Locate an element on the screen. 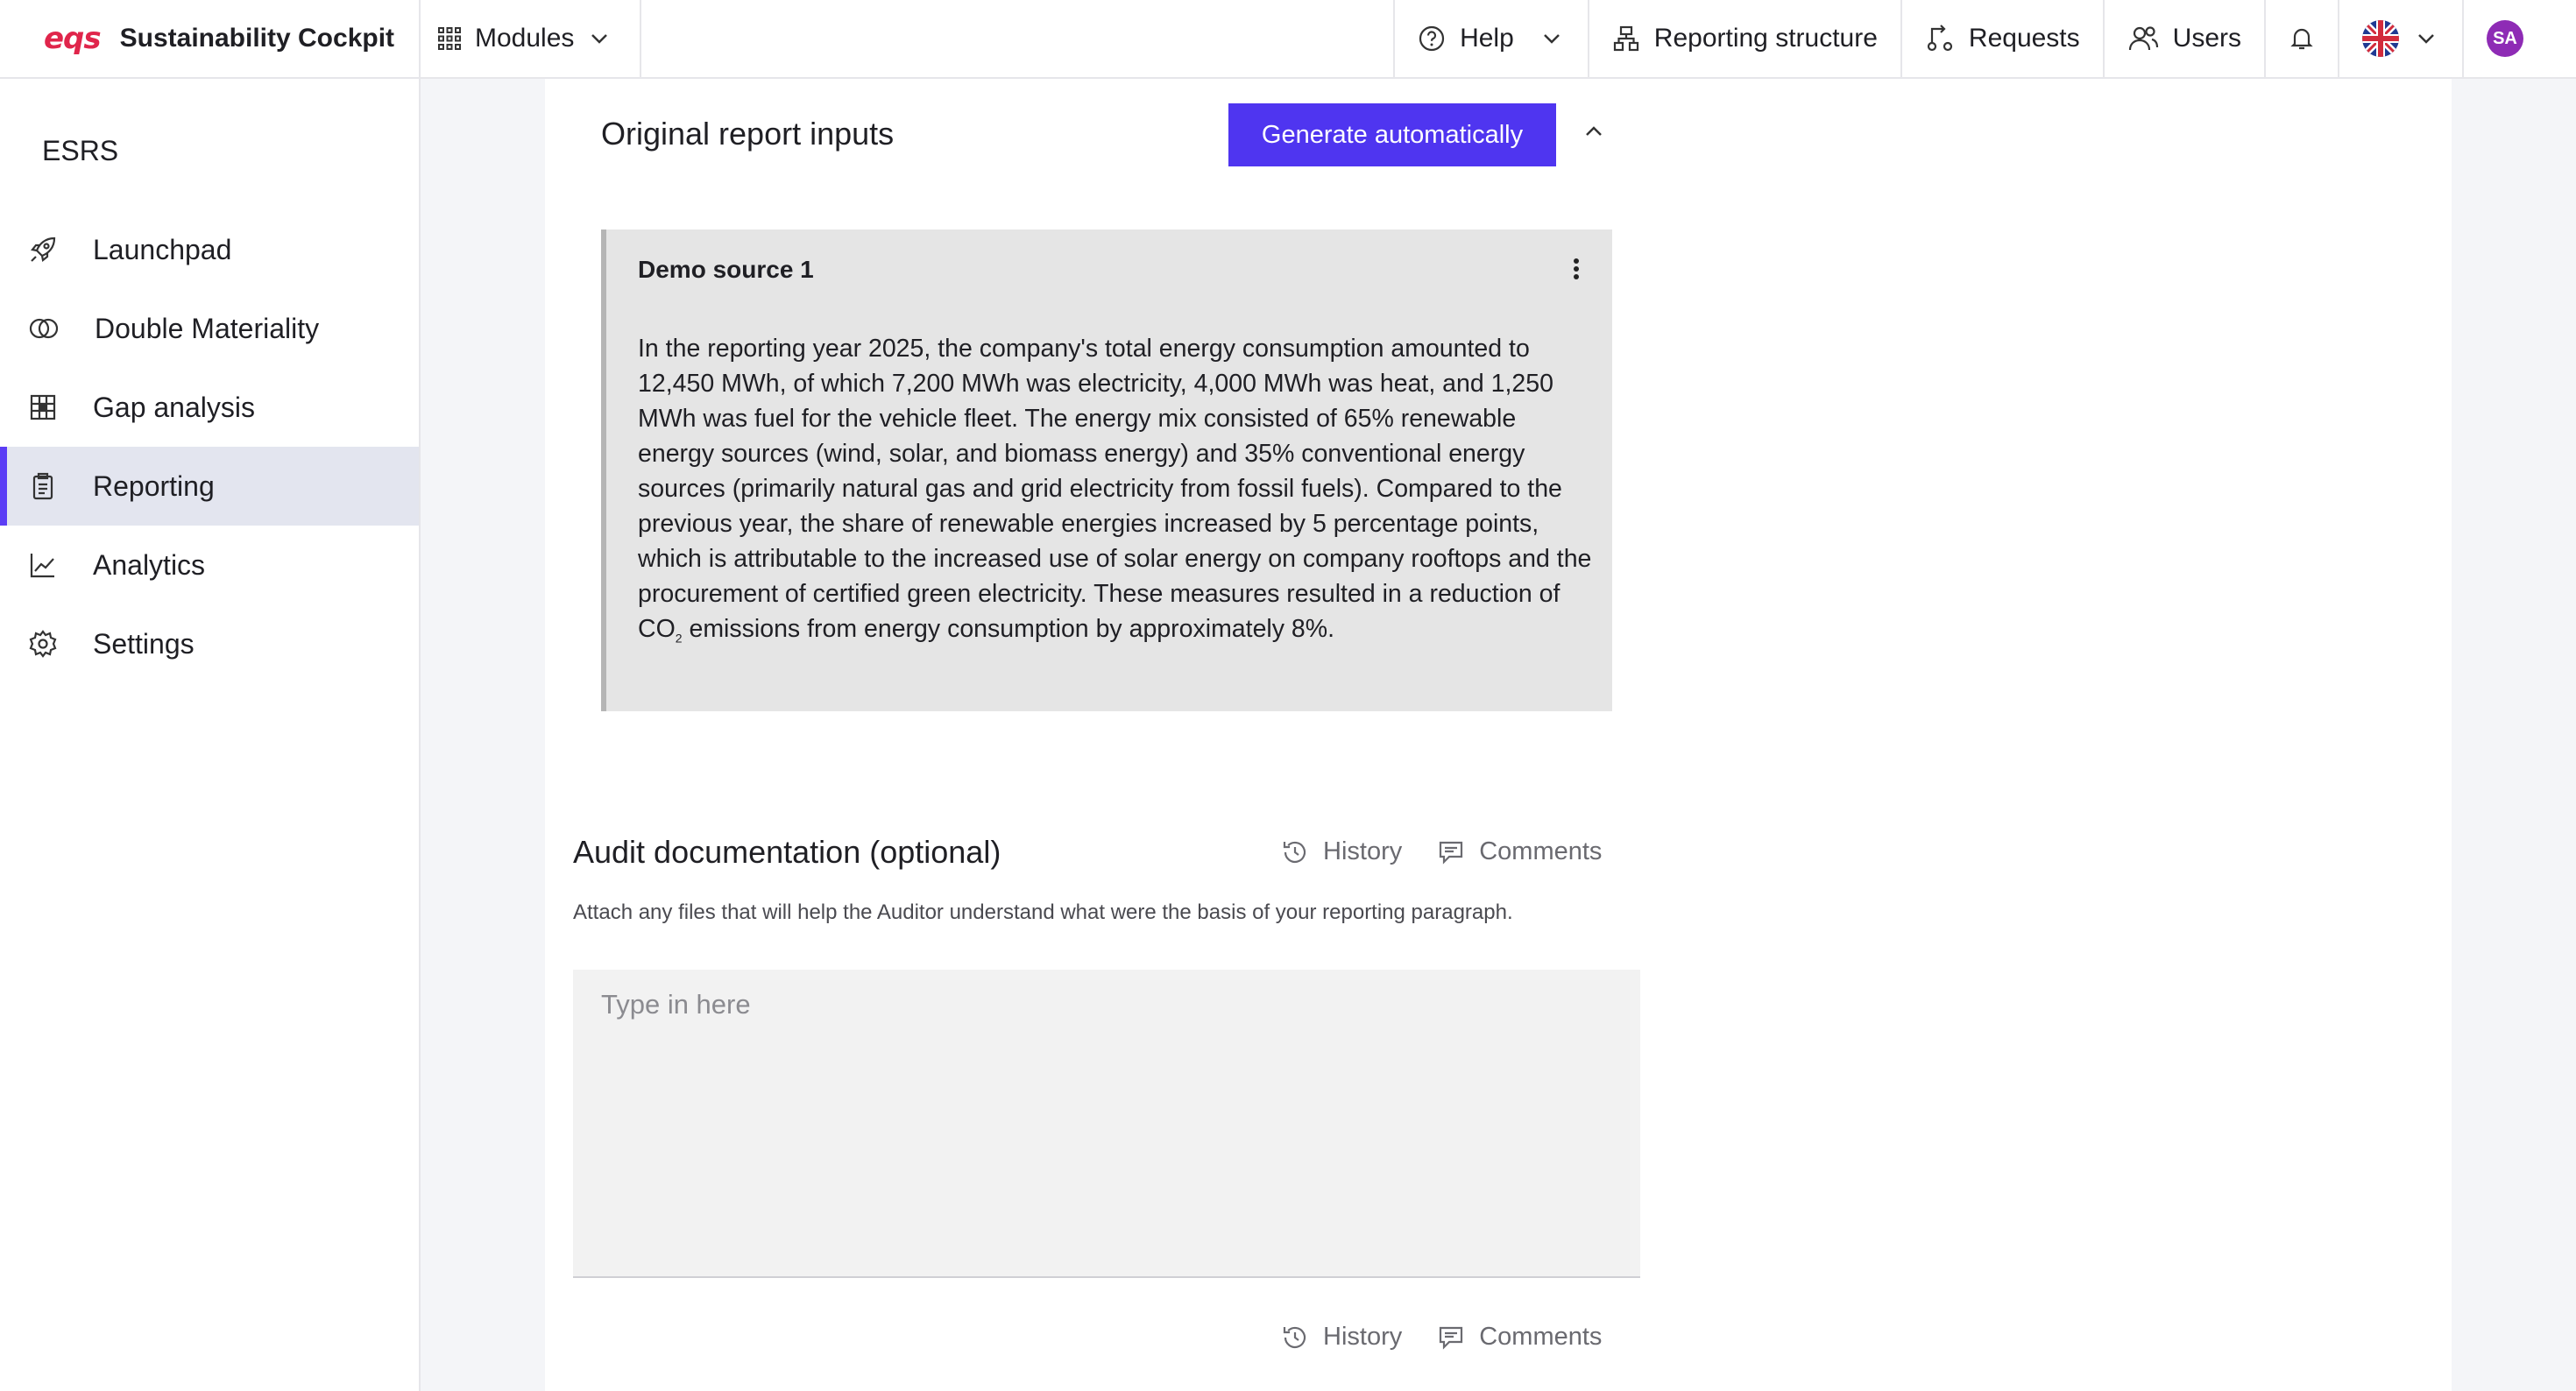 This screenshot has width=2576, height=1391. reporting-structure-link: Reporting structure is located at coordinates (1743, 38).